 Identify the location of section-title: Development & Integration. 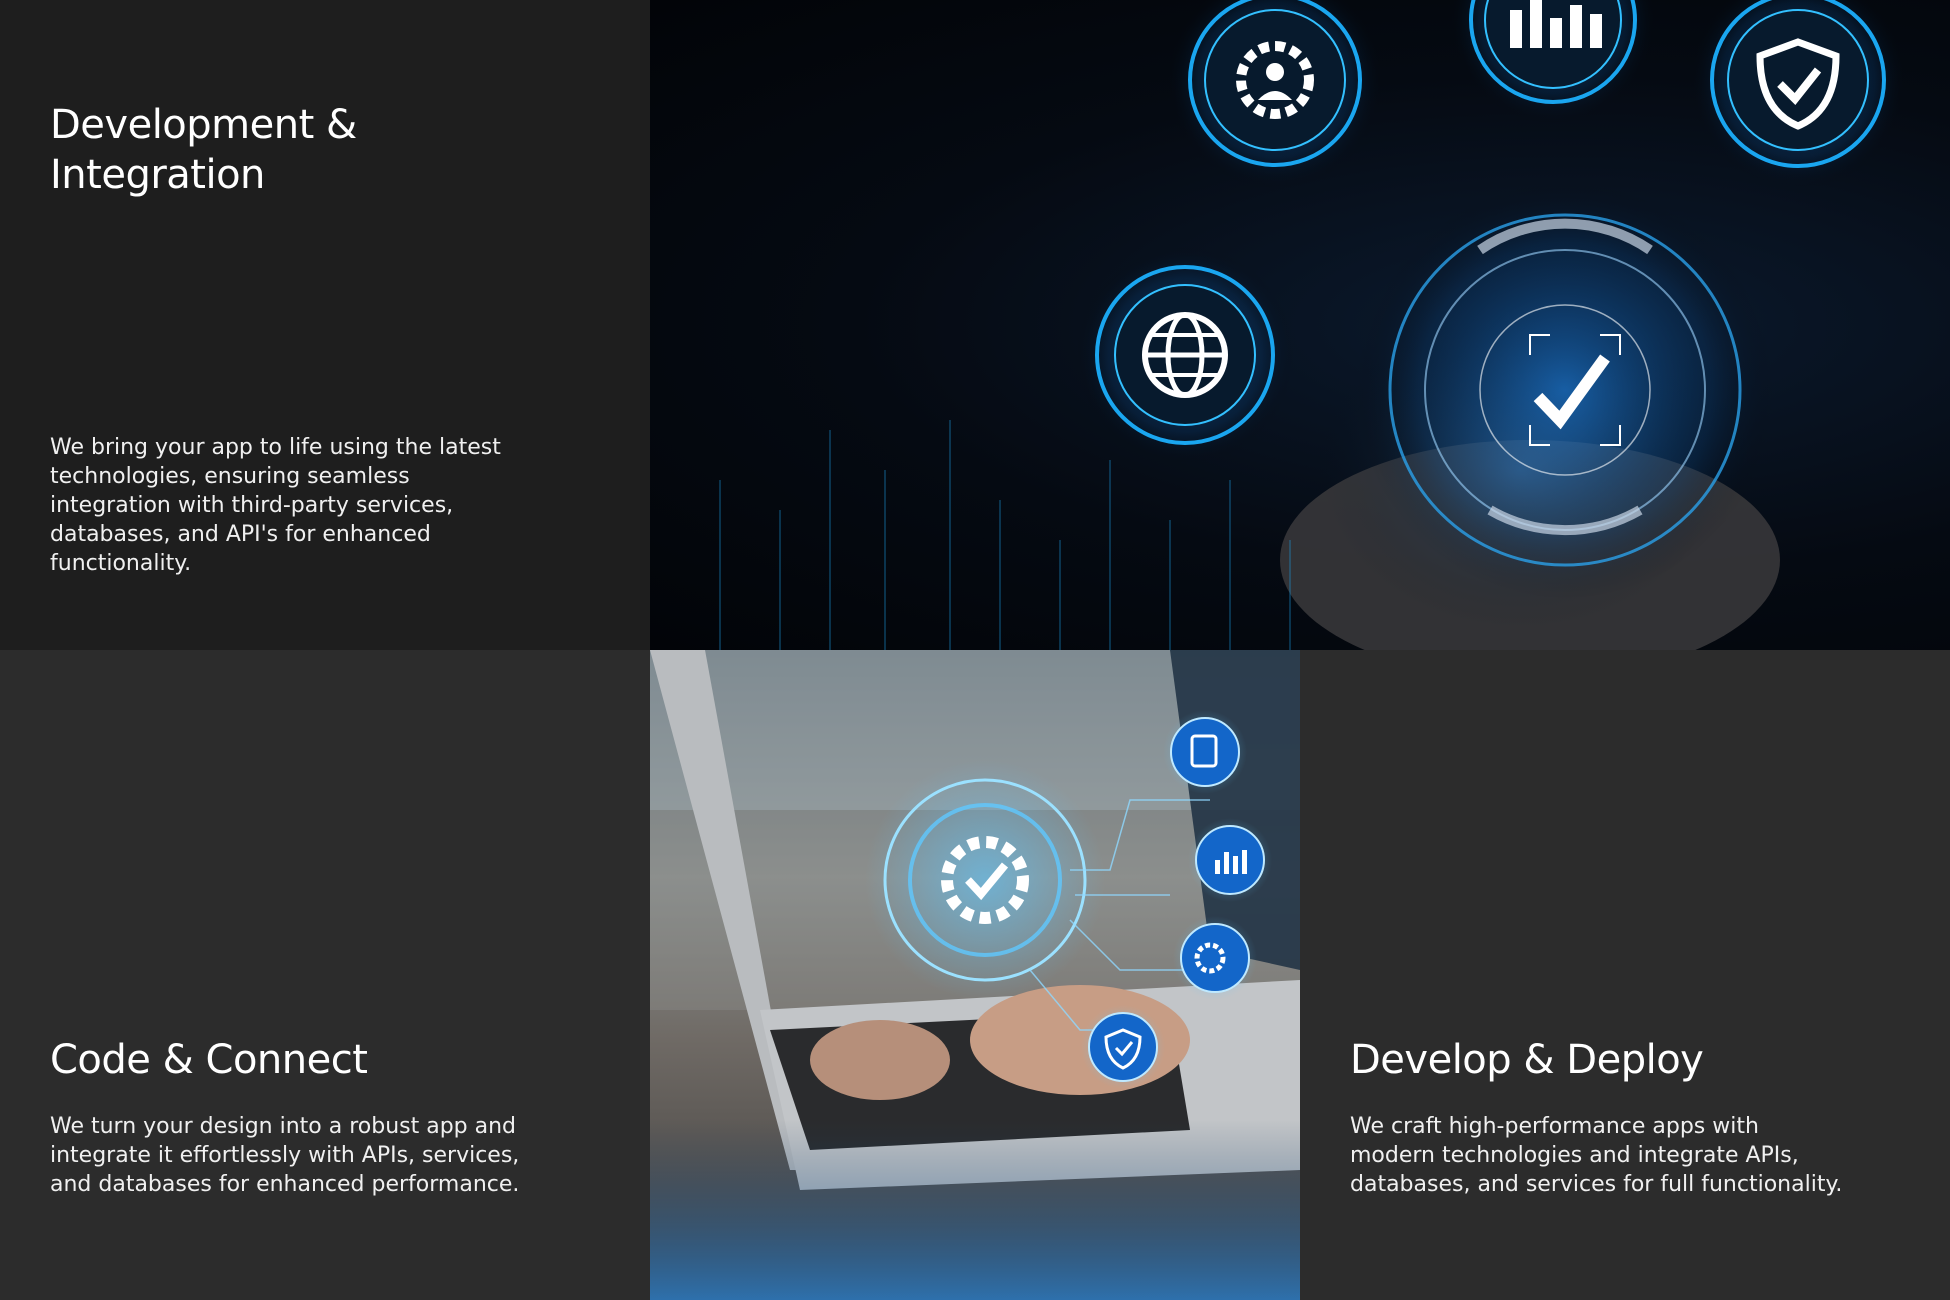
(203, 150).